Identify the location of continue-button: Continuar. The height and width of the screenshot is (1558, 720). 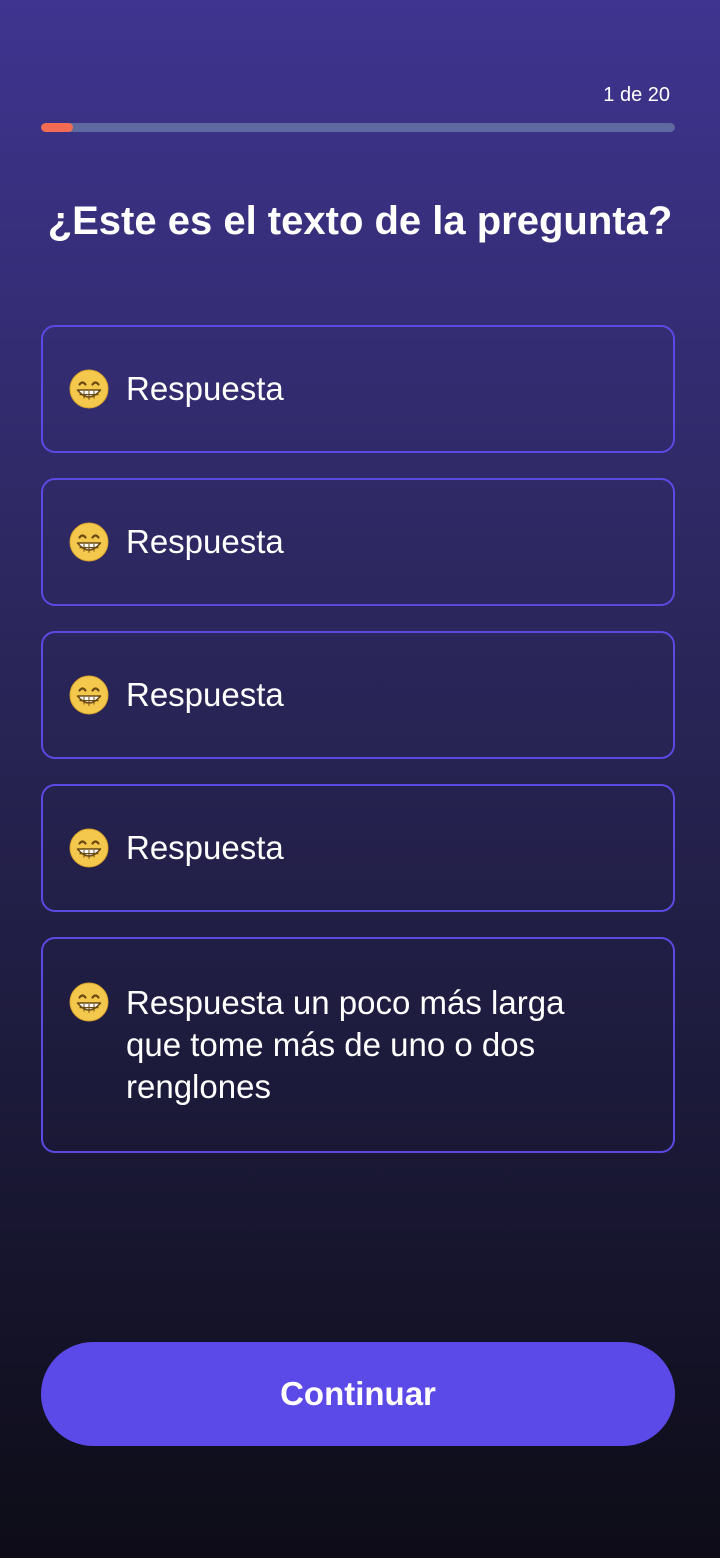
(358, 1394).